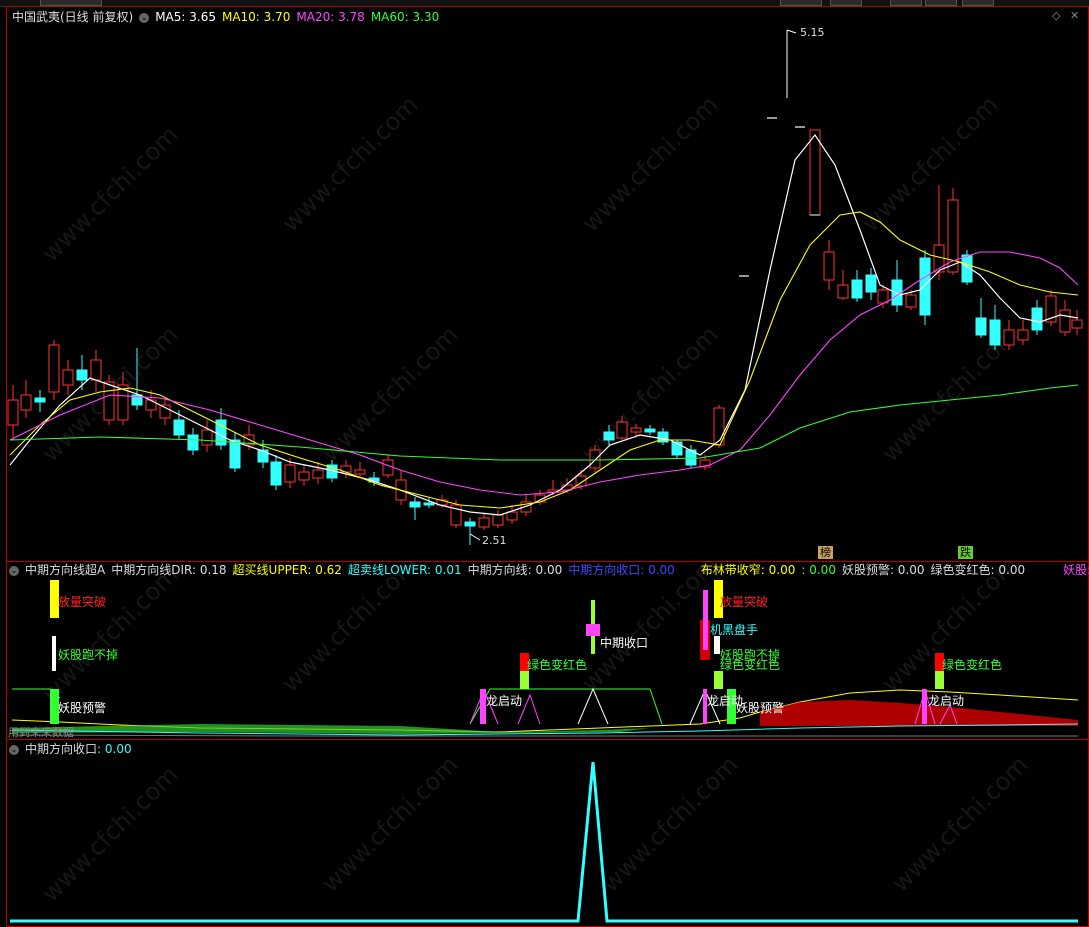  I want to click on lower-collapse-icon: ⌄, so click(14, 749).